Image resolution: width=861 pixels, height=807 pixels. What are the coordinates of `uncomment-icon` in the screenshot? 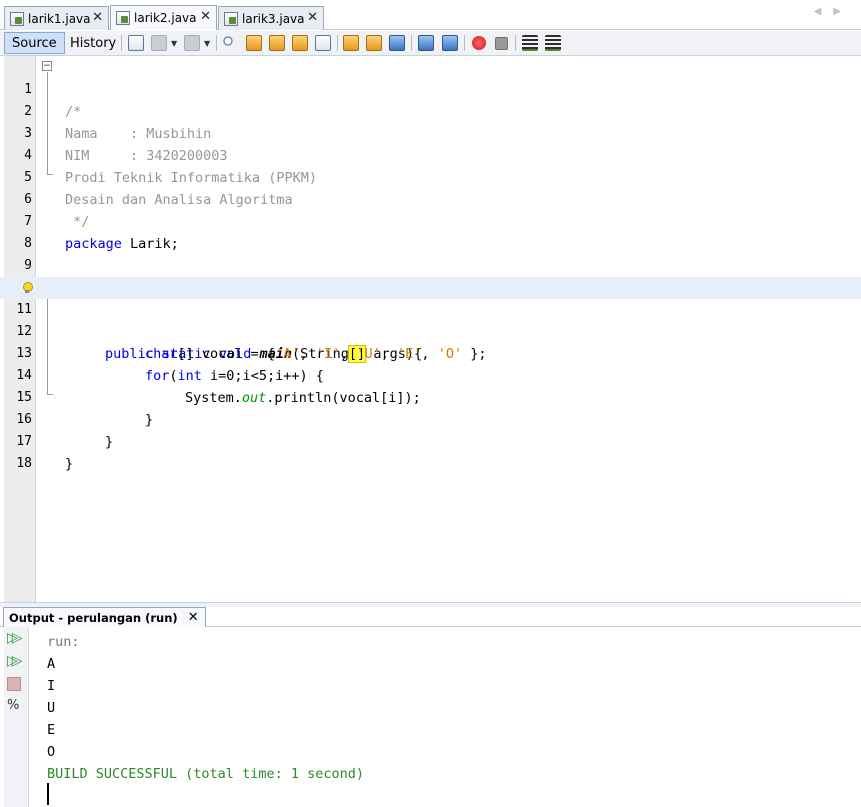 It's located at (553, 43).